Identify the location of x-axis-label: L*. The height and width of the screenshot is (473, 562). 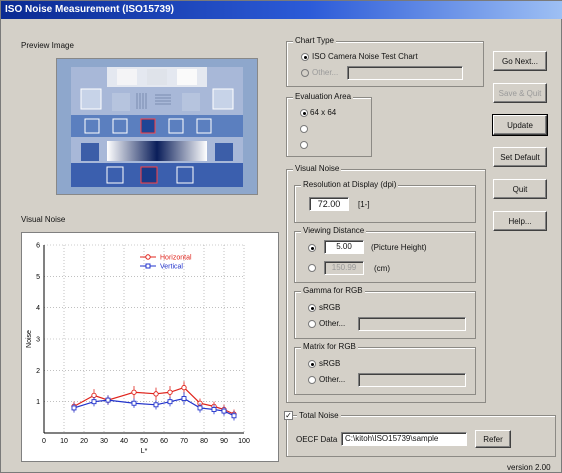
(144, 451).